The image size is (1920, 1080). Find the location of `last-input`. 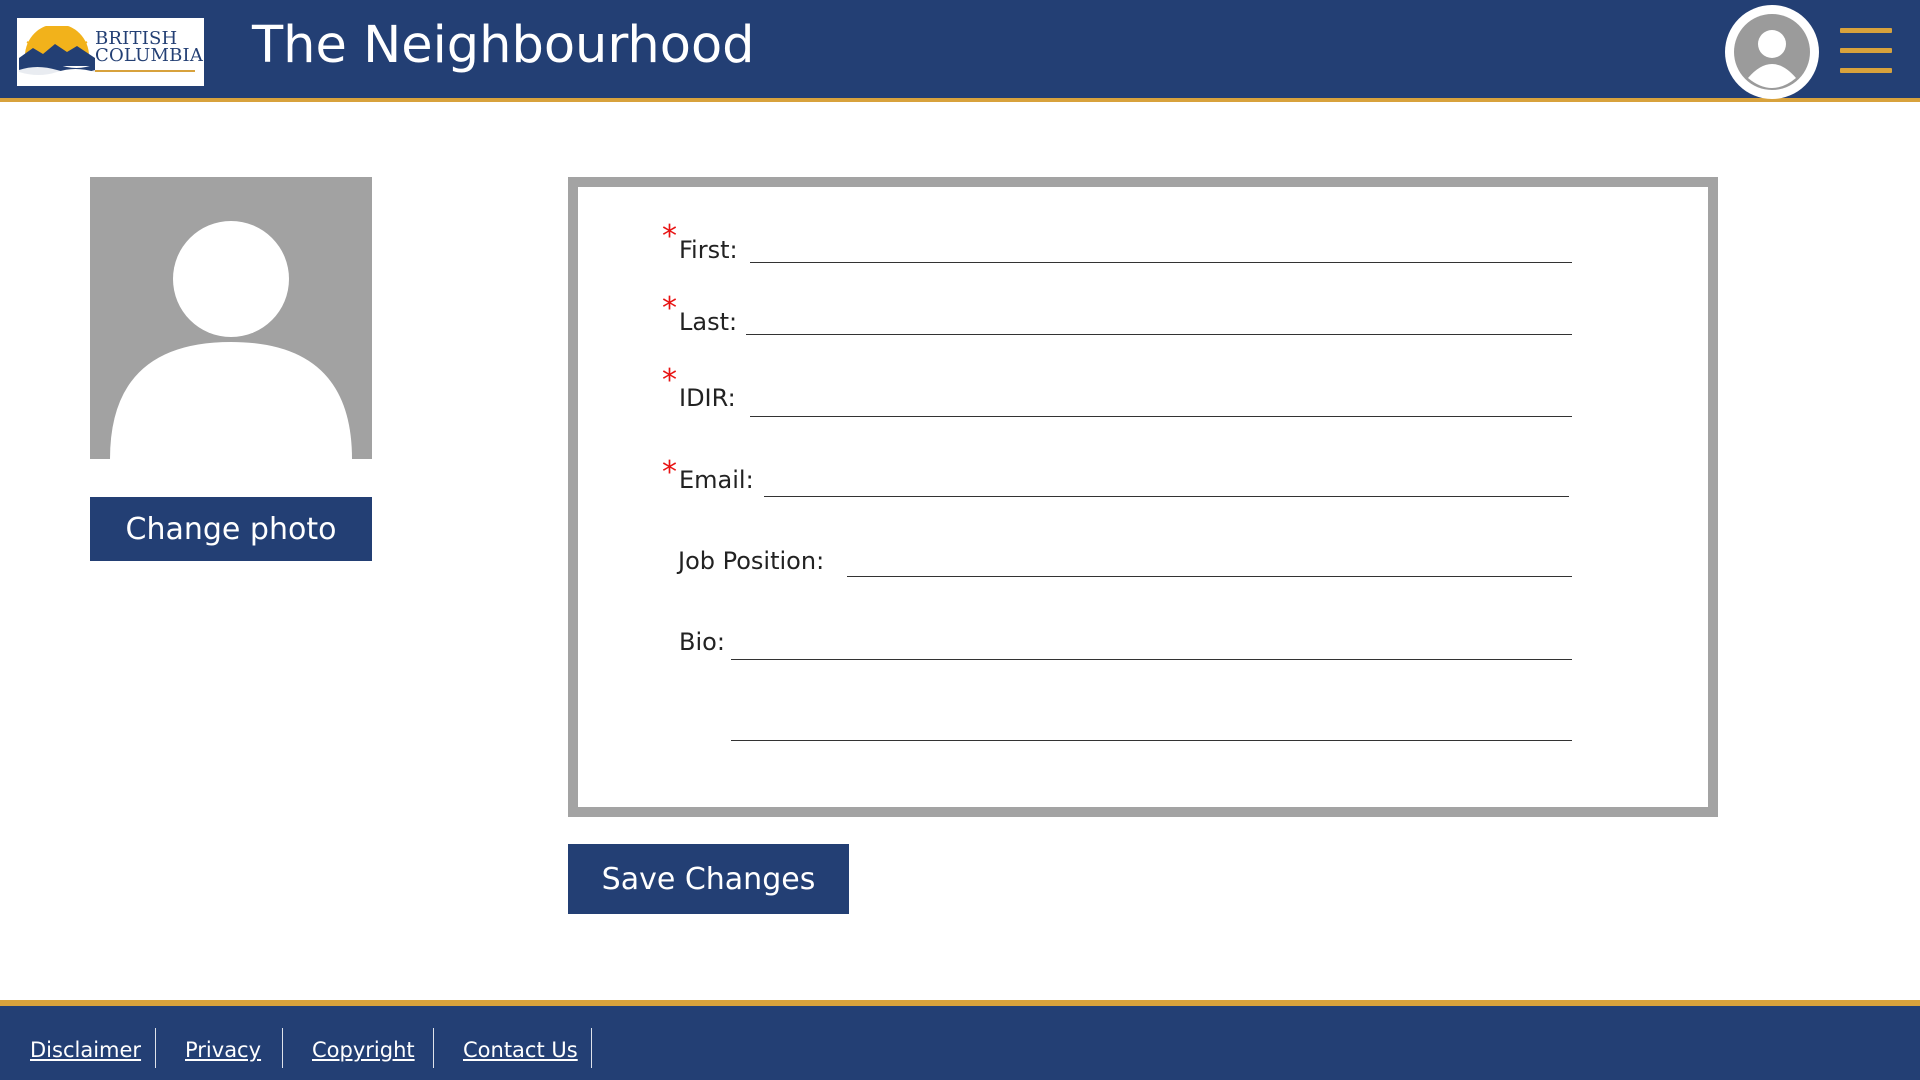

last-input is located at coordinates (1159, 334).